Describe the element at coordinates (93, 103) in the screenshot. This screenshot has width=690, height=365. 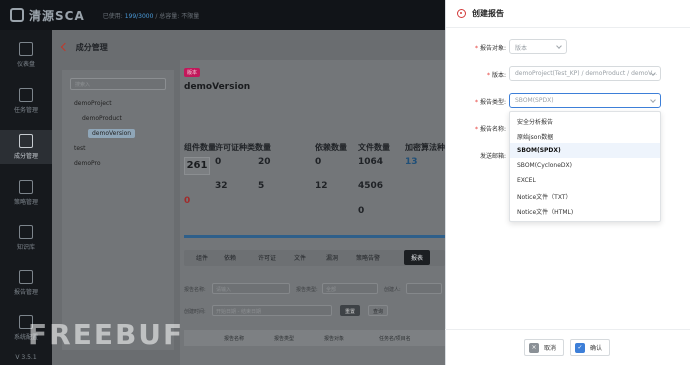
I see `tree-node: demoProject` at that location.